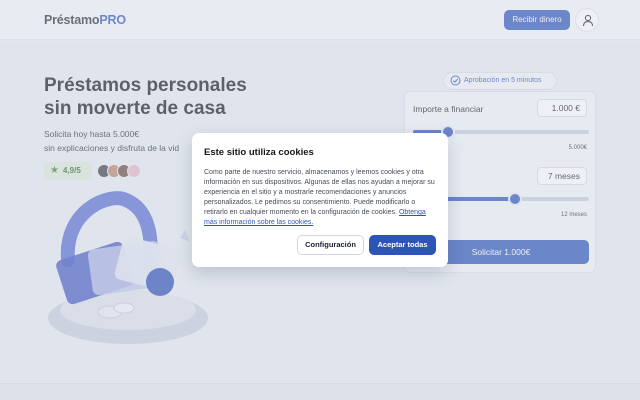 The height and width of the screenshot is (400, 640). What do you see at coordinates (330, 245) in the screenshot?
I see `cookie-settings-button: Configuración` at bounding box center [330, 245].